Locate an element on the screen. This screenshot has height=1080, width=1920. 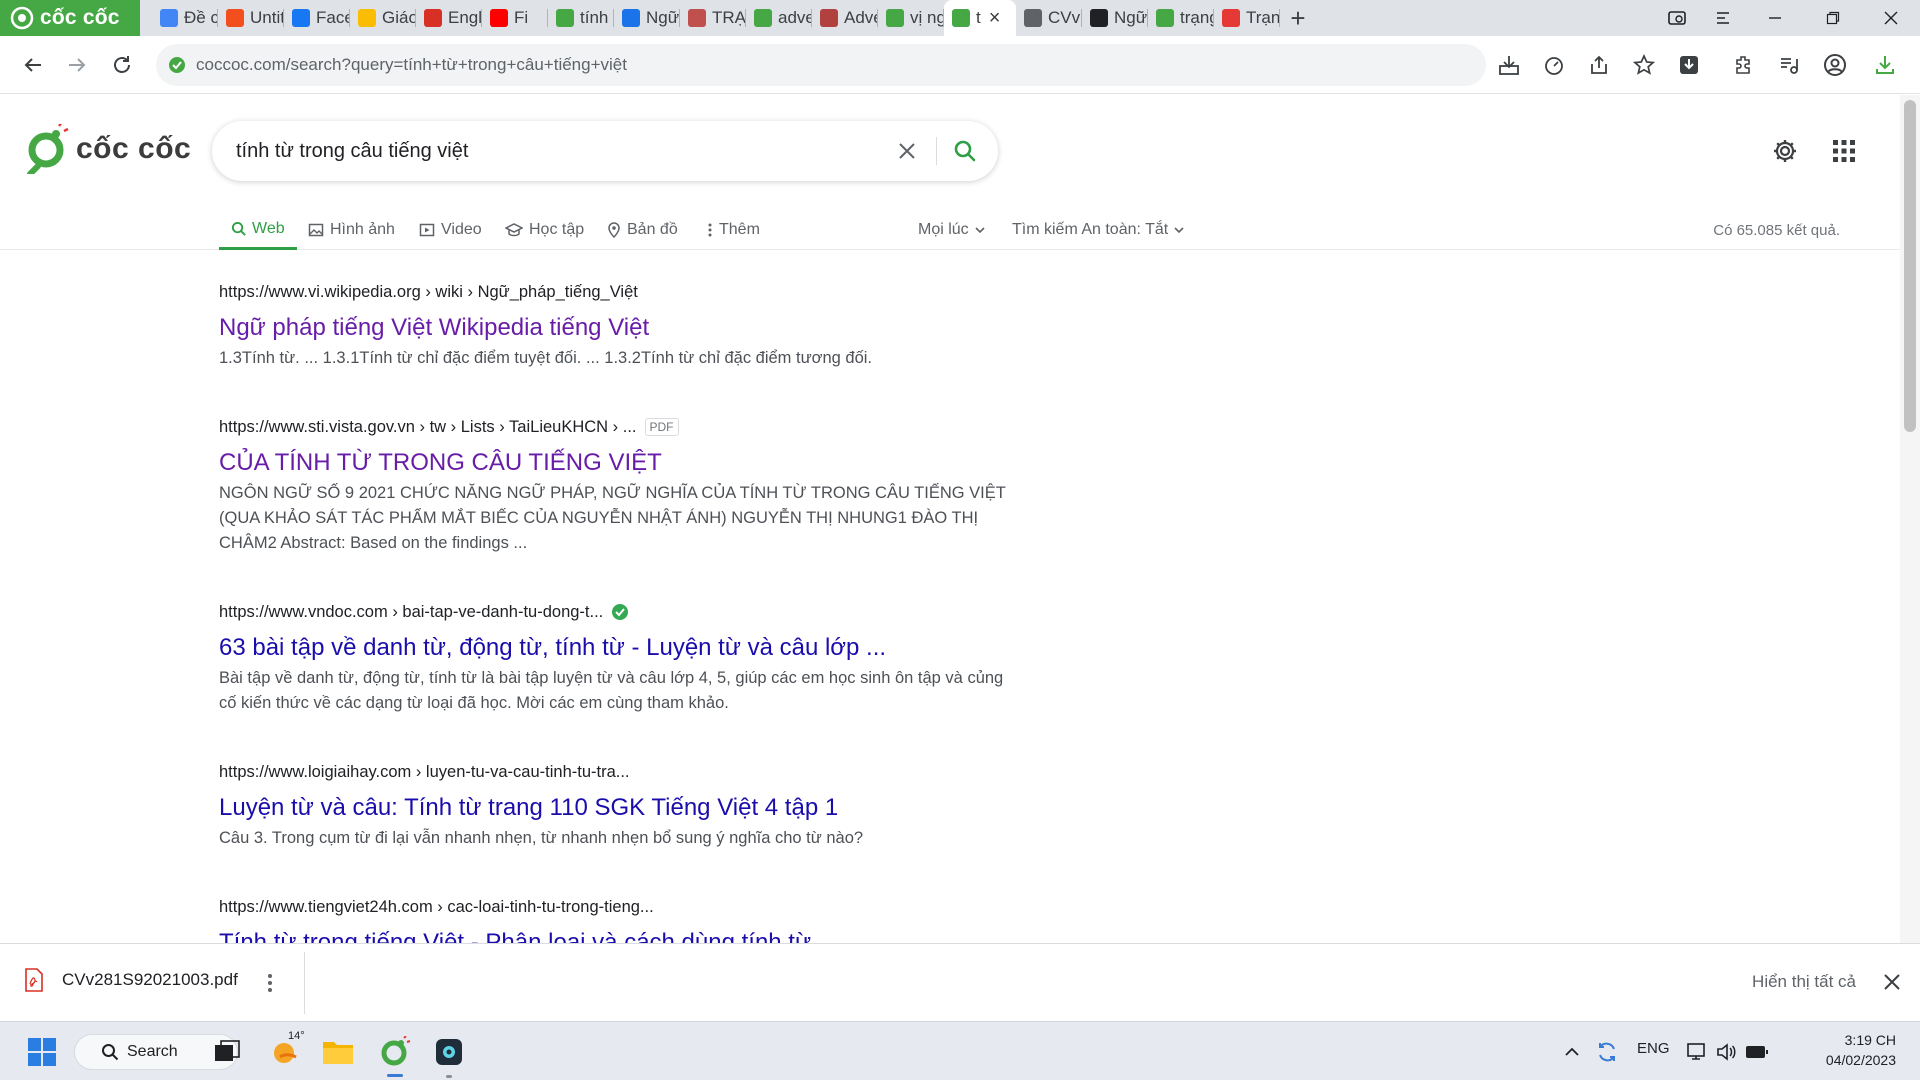
tab-more-label: Thêm is located at coordinates (739, 229).